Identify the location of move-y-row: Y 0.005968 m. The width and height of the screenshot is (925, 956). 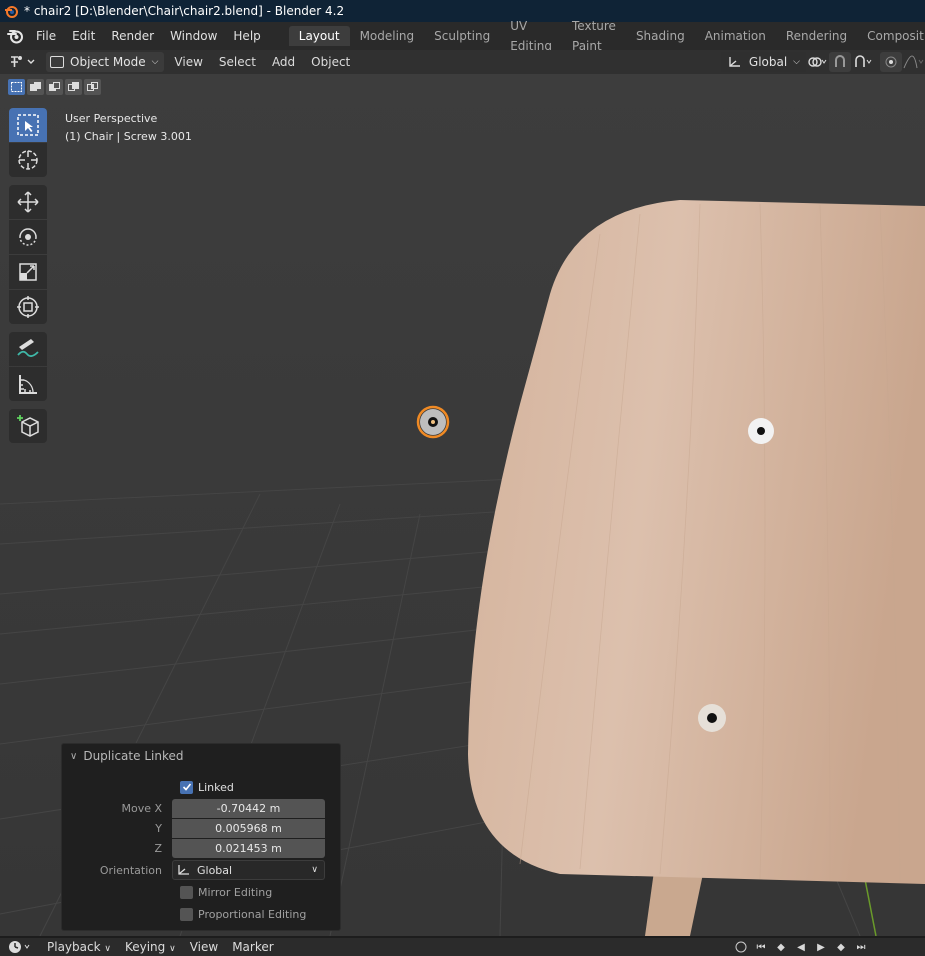
(202, 828).